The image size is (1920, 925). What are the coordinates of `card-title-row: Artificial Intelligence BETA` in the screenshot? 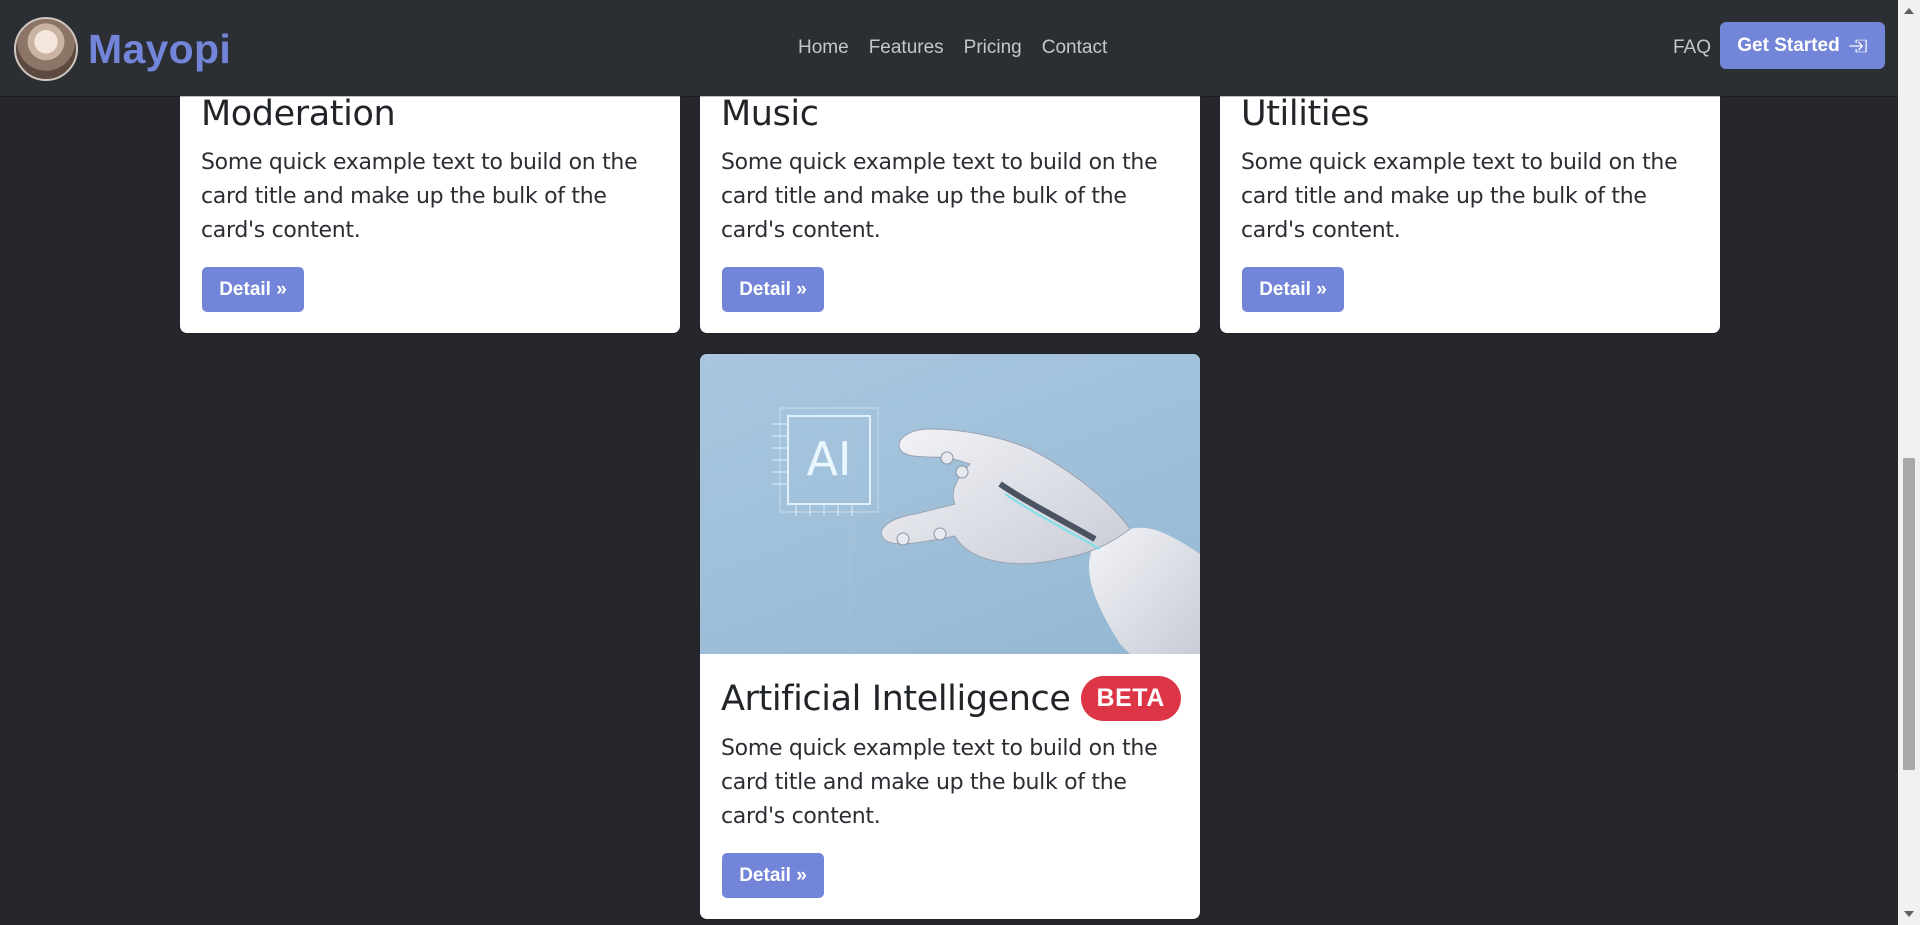 It's located at (951, 698).